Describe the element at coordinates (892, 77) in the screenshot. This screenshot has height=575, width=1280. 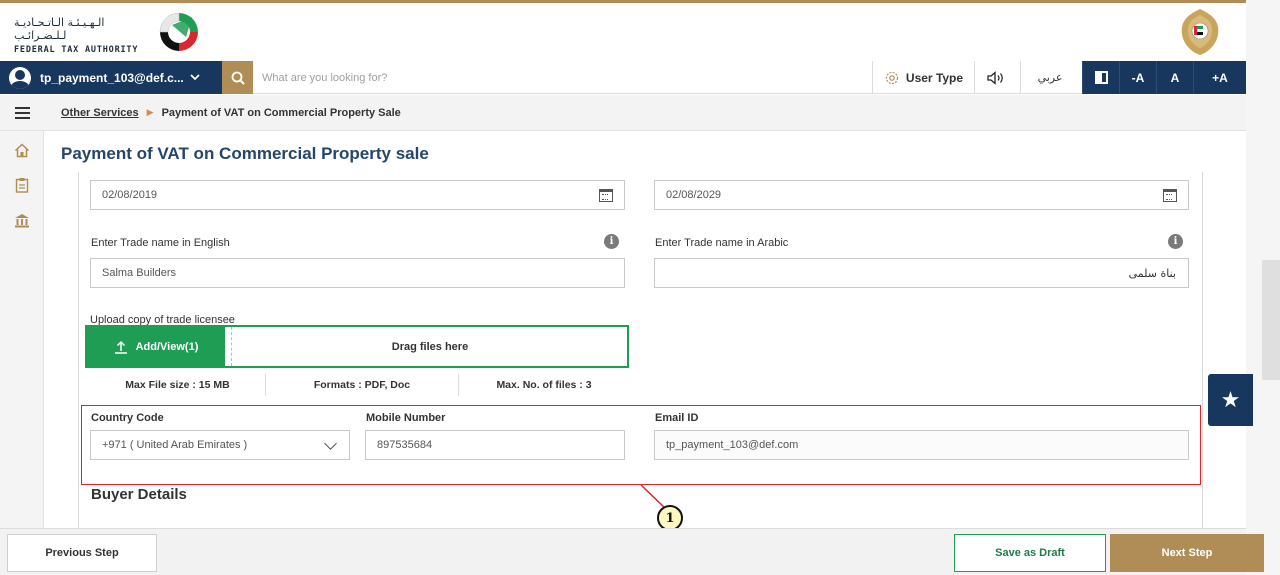
I see `gear-icon` at that location.